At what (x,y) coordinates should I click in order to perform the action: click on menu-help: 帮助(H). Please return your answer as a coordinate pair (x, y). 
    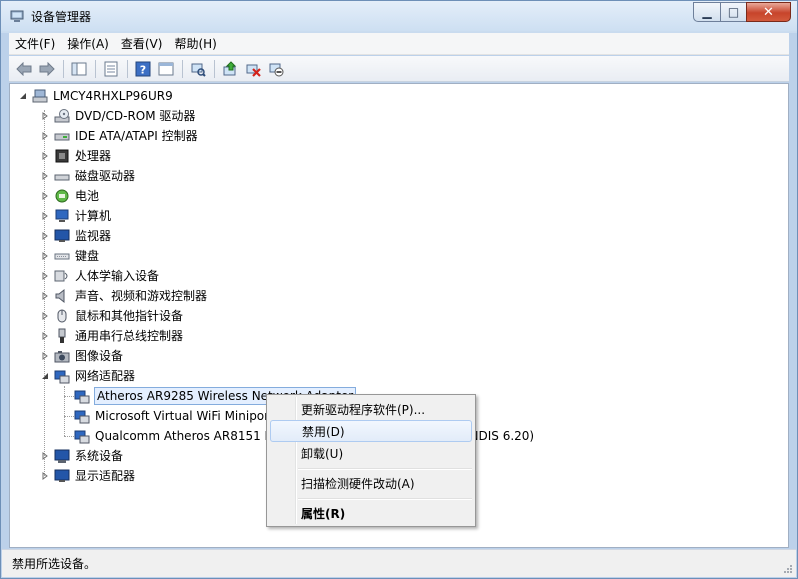
    Looking at the image, I should click on (195, 44).